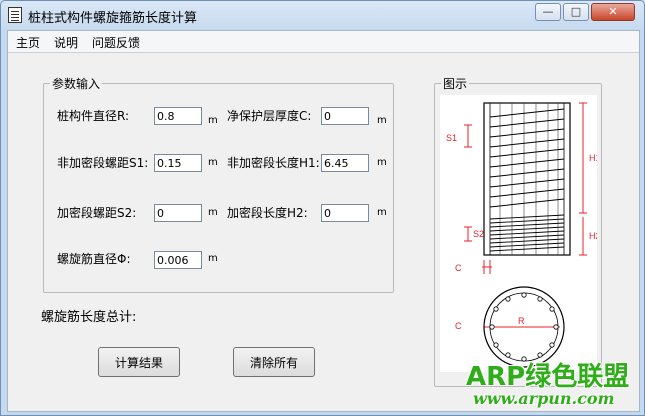 The image size is (645, 416). Describe the element at coordinates (458, 268) in the screenshot. I see `diagram-label-c-top: C` at that location.